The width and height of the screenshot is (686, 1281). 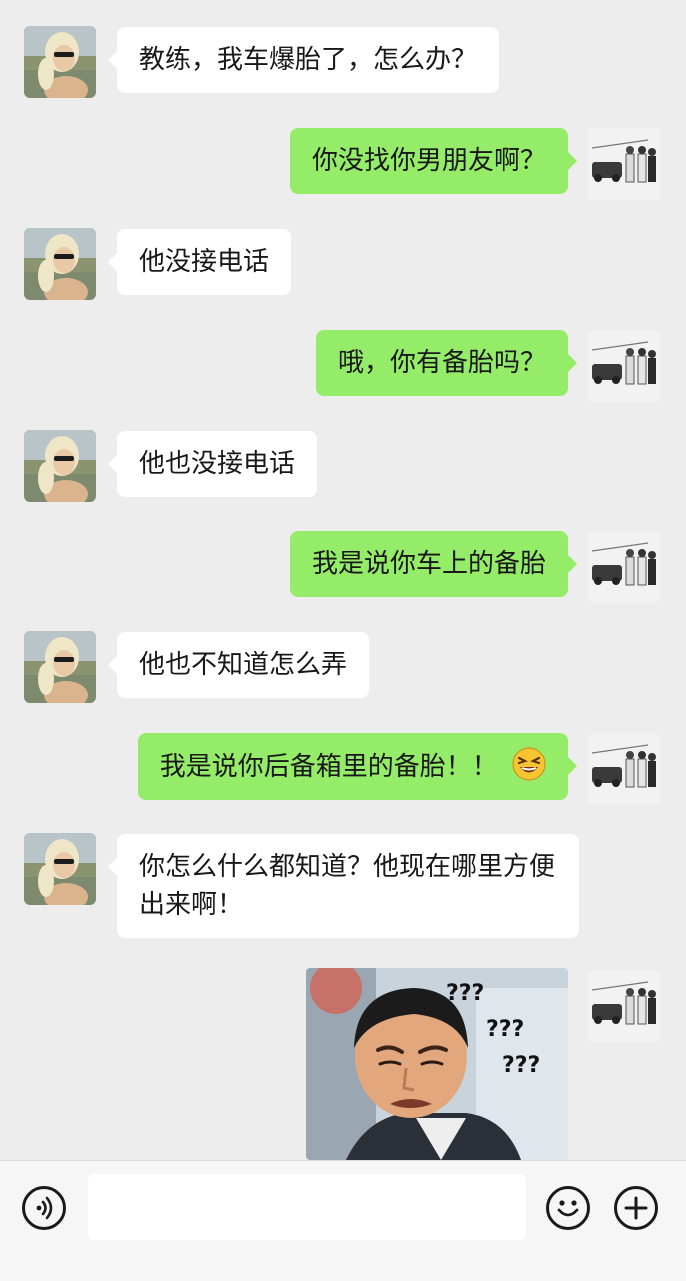 What do you see at coordinates (347, 886) in the screenshot?
I see `message-text: 你怎么什么都知道？他现在哪里方便出来啊！` at bounding box center [347, 886].